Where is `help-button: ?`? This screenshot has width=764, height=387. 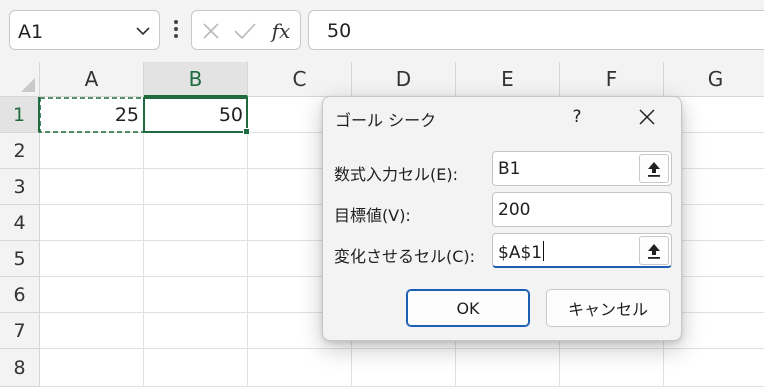 help-button: ? is located at coordinates (577, 117).